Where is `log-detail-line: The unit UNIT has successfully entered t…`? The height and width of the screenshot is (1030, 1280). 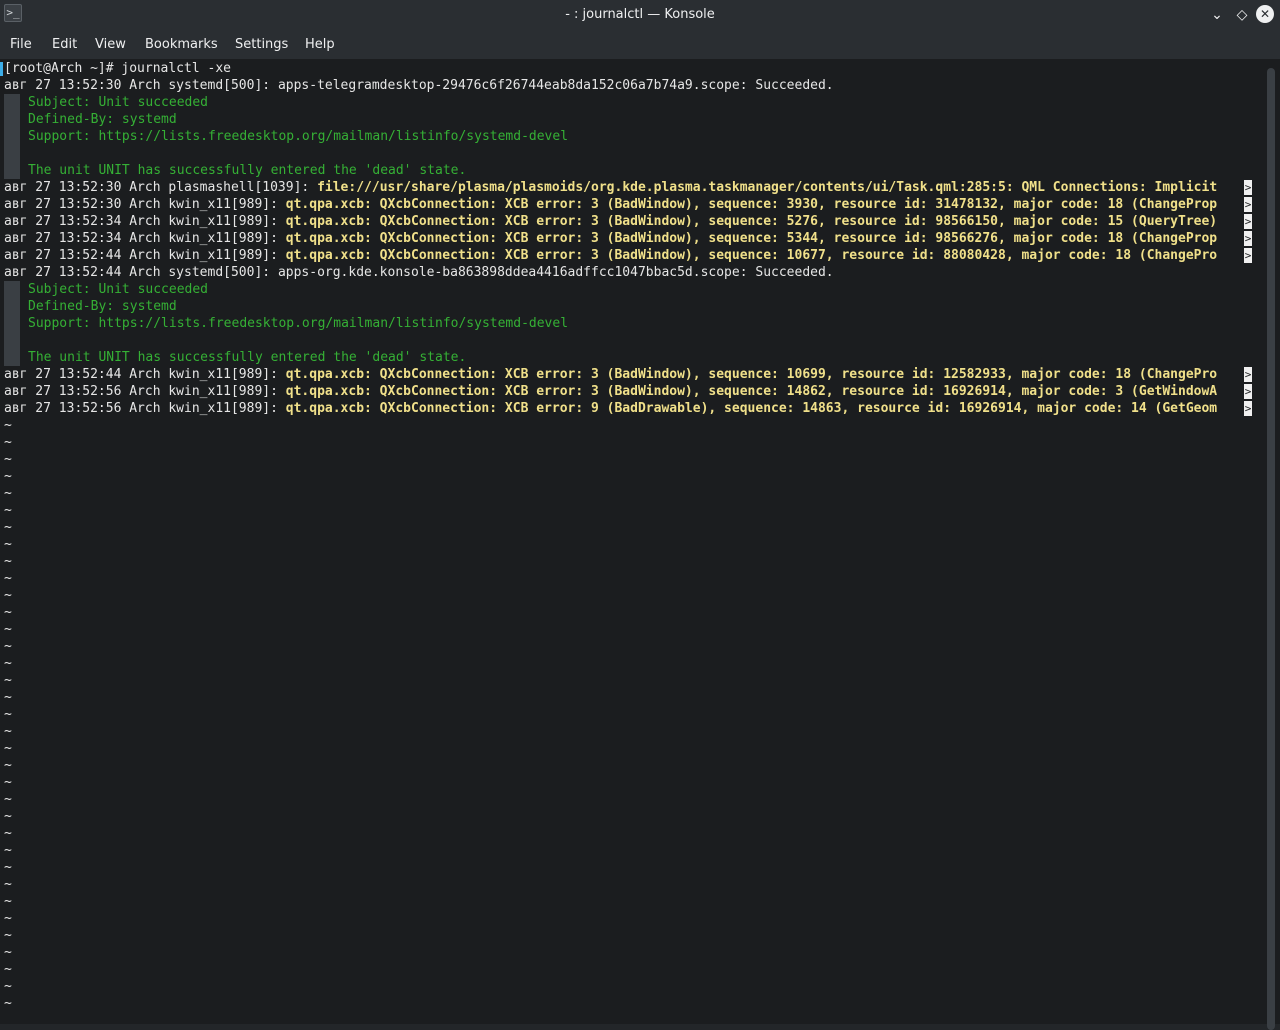 log-detail-line: The unit UNIT has successfully entered t… is located at coordinates (628, 170).